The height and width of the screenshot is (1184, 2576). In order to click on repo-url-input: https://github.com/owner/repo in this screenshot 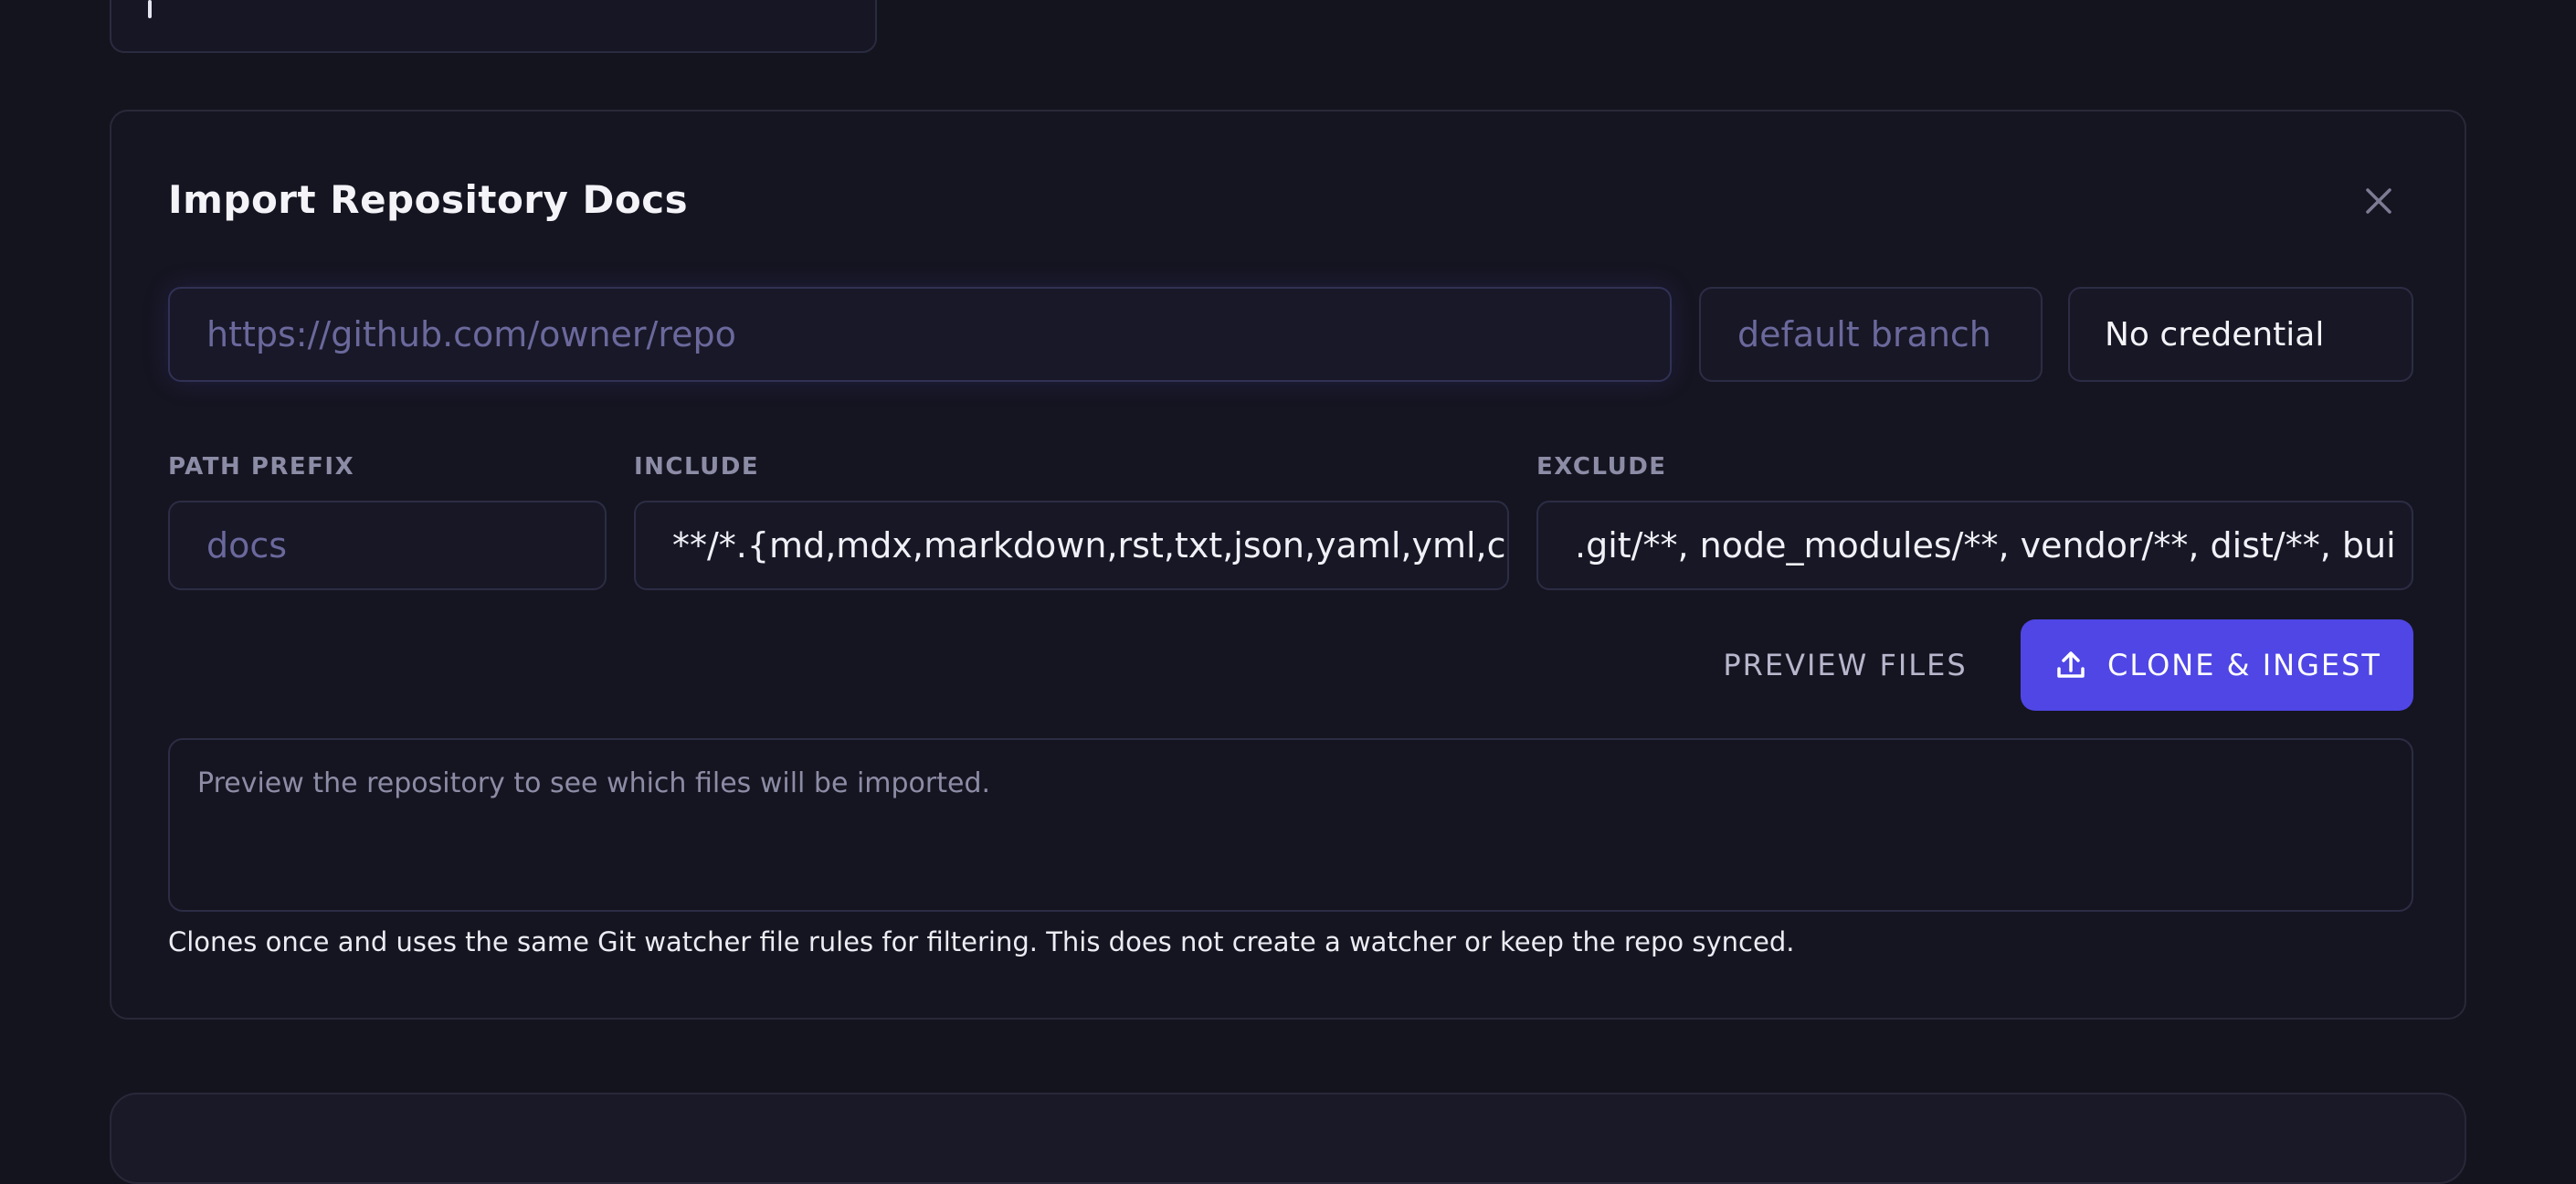, I will do `click(920, 334)`.